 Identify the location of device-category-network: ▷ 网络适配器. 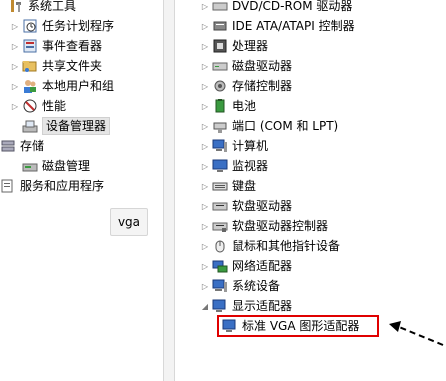
(246, 266).